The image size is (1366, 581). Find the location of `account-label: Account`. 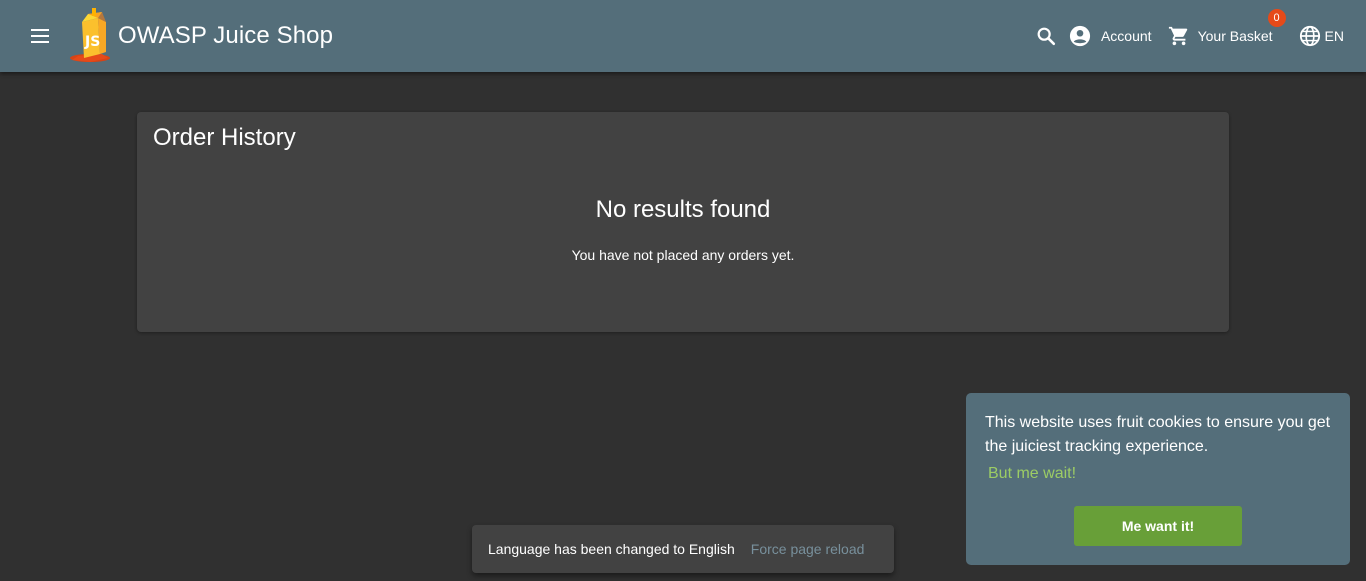

account-label: Account is located at coordinates (1126, 36).